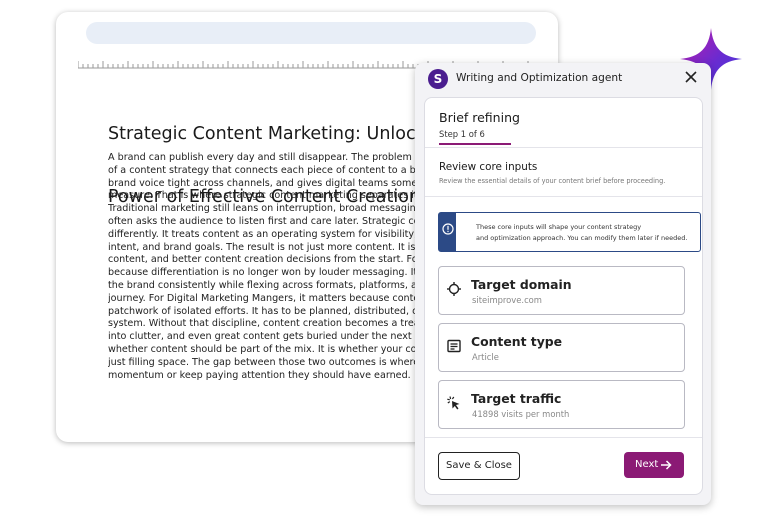  I want to click on step-progress-indicator, so click(475, 144).